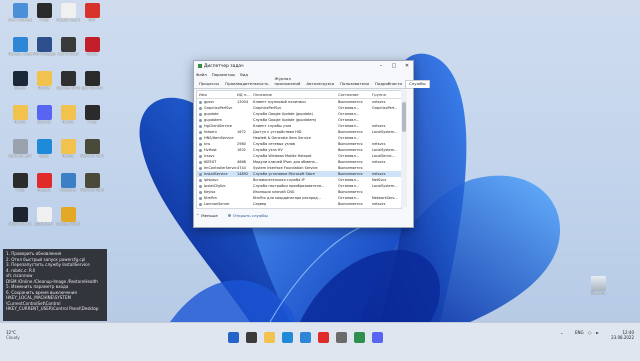  Describe the element at coordinates (385, 95) in the screenshot. I see `column-group: Группа` at that location.